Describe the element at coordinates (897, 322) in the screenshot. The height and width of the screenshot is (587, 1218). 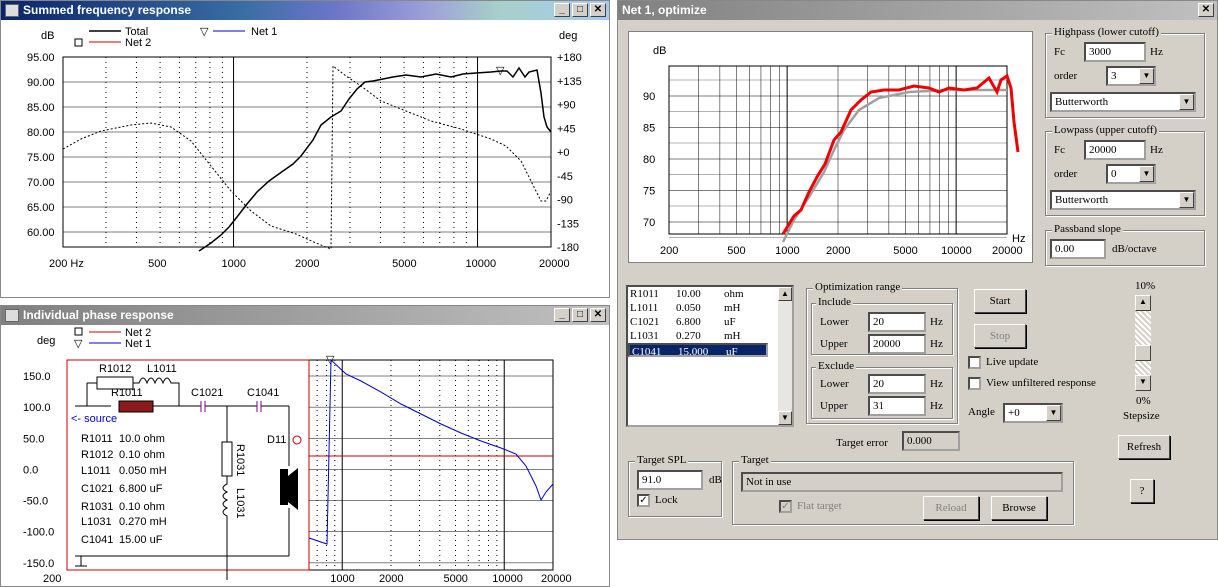
I see `inc-lower-input: 20` at that location.